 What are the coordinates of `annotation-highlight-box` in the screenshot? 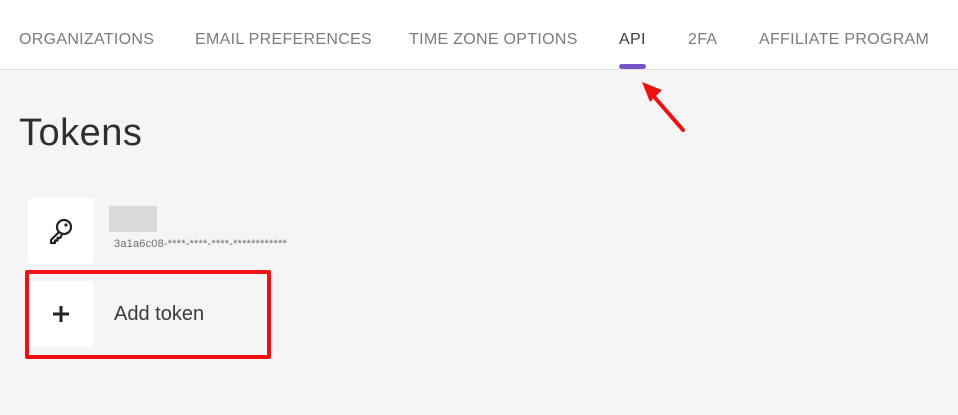 It's located at (148, 314).